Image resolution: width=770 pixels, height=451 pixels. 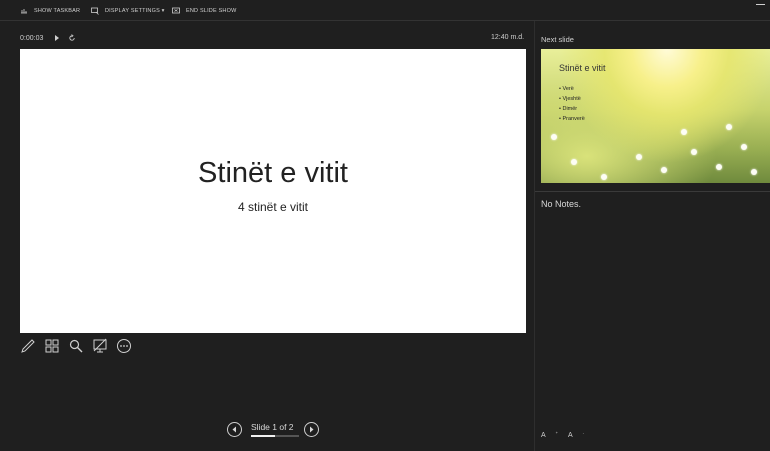 I want to click on bullet-item: Verë, so click(x=572, y=89).